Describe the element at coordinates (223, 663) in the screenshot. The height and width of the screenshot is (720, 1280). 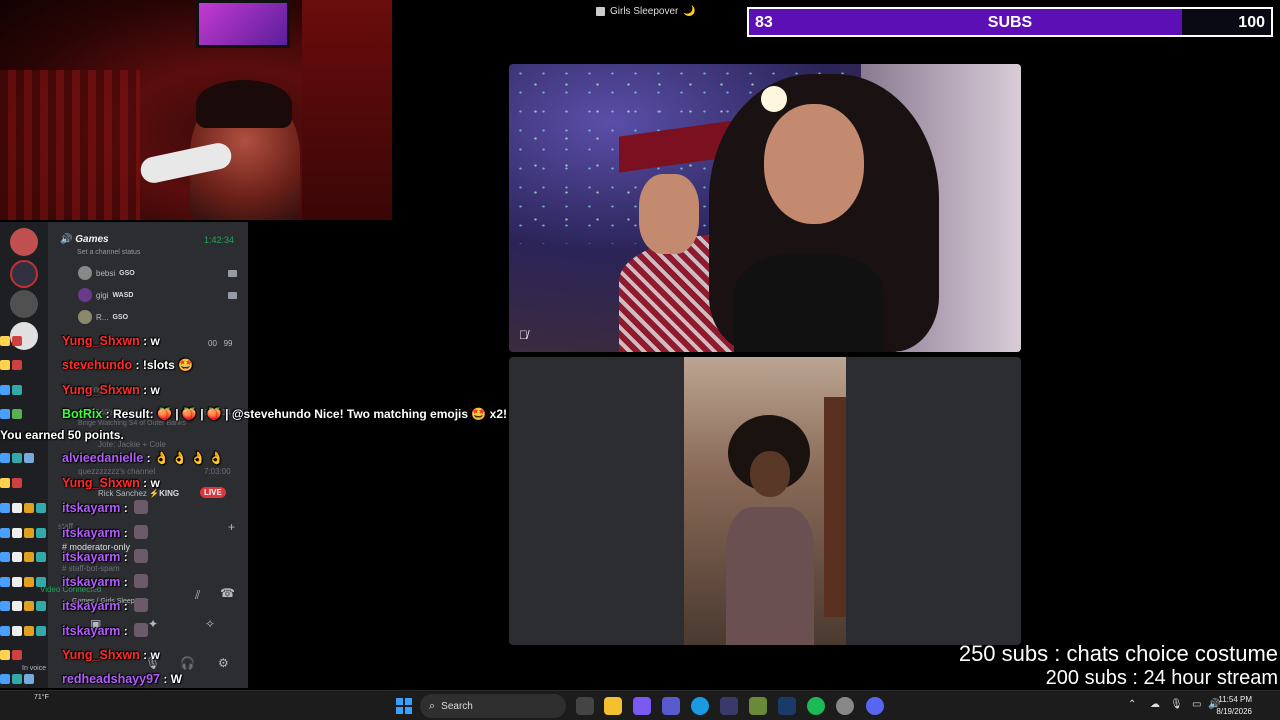
I see `settings-gear-icon: ⚙` at that location.